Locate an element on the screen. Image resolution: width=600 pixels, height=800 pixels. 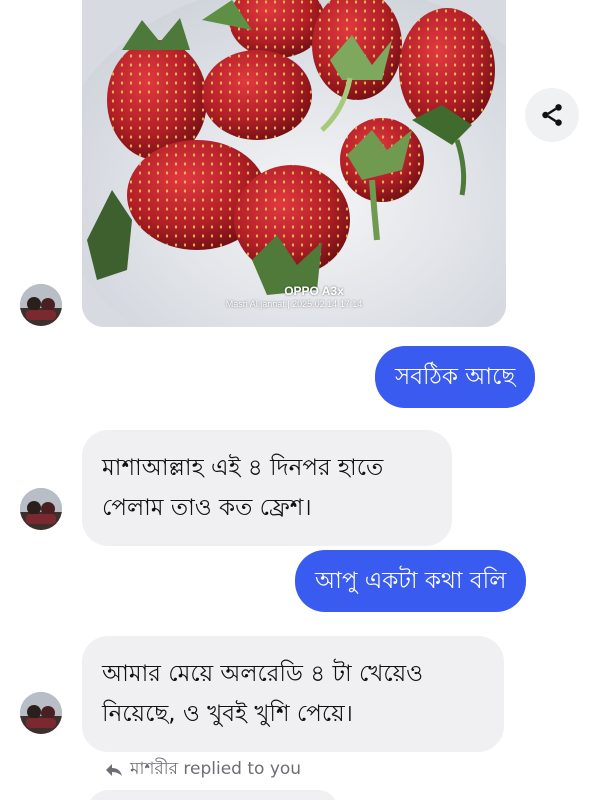
watermark-brand: OPPO A3x is located at coordinates (314, 290).